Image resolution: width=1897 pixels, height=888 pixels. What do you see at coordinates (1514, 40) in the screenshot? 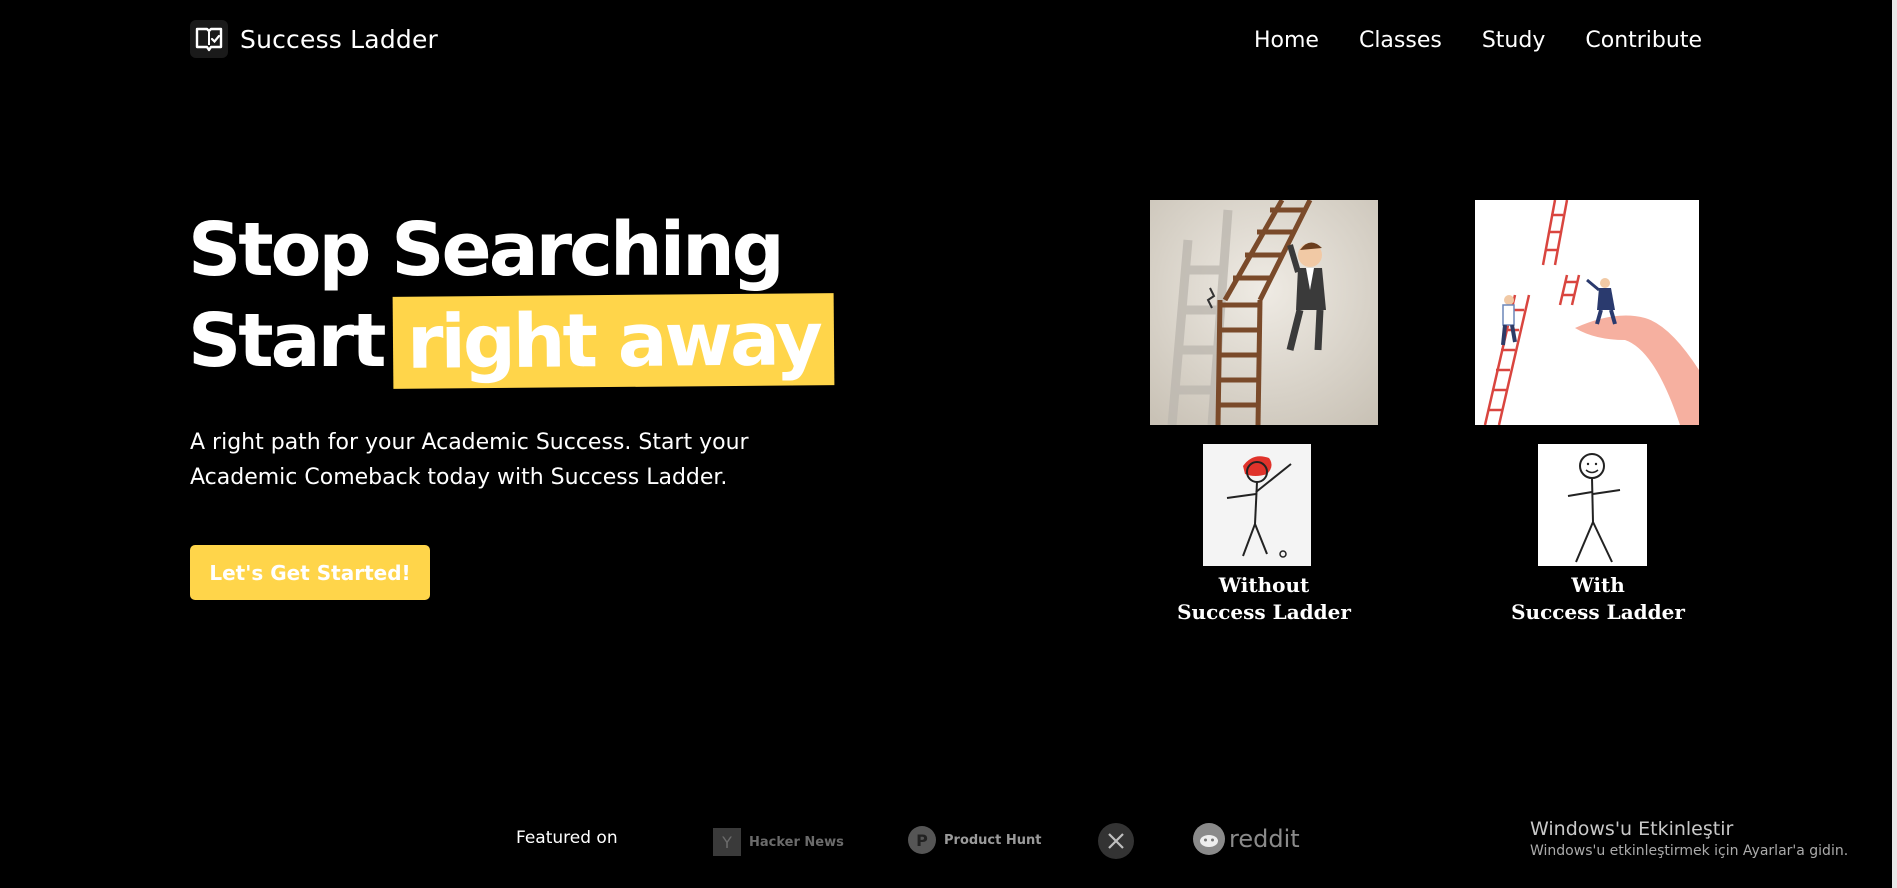
I see `nav-study-link: Study` at bounding box center [1514, 40].